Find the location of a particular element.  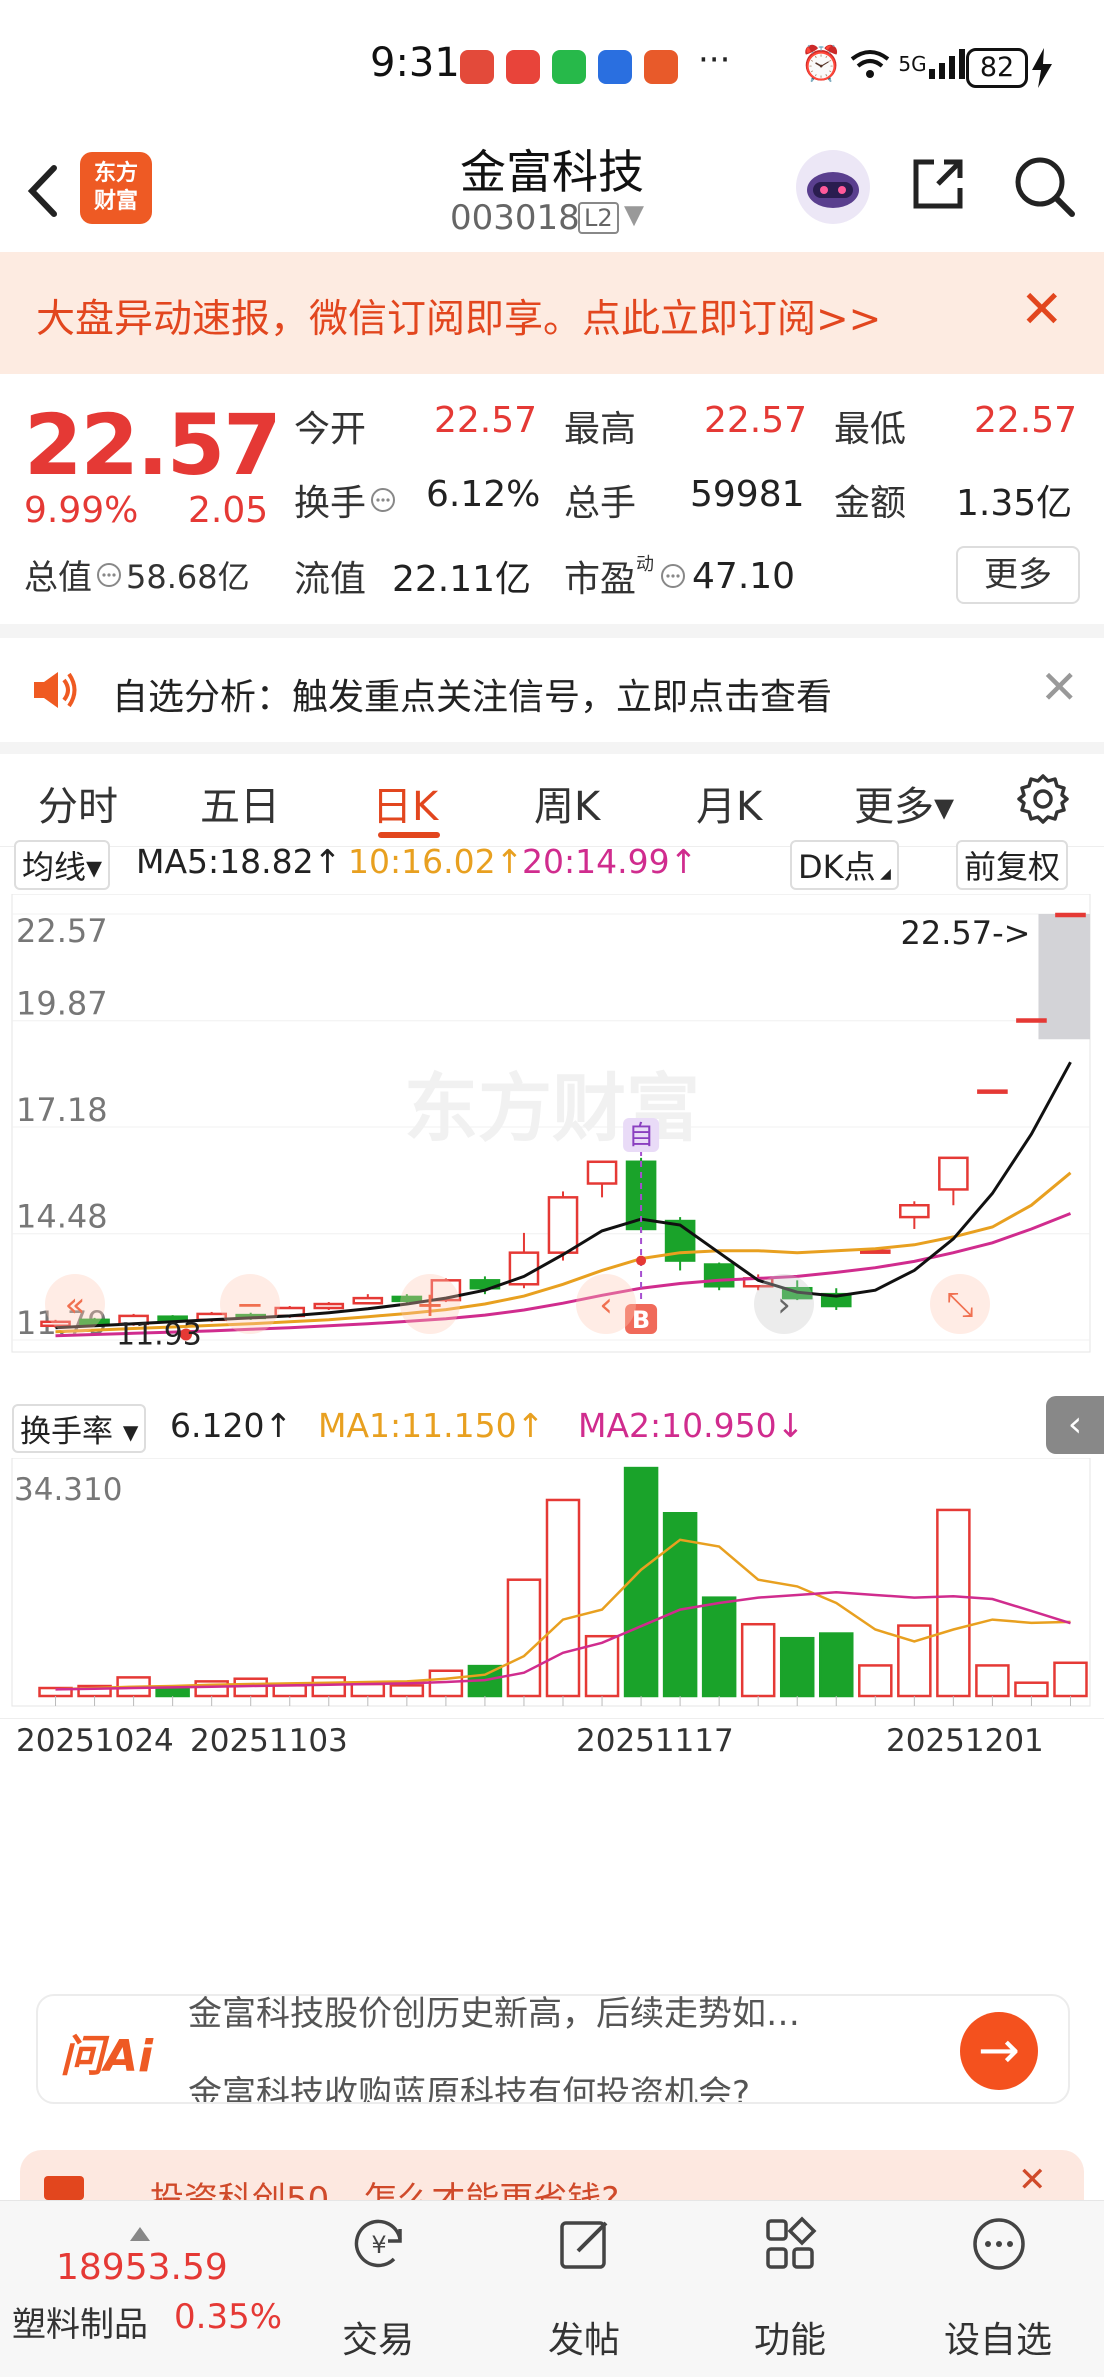

turnover-ma1: MA1:11.150↑ is located at coordinates (431, 1425).